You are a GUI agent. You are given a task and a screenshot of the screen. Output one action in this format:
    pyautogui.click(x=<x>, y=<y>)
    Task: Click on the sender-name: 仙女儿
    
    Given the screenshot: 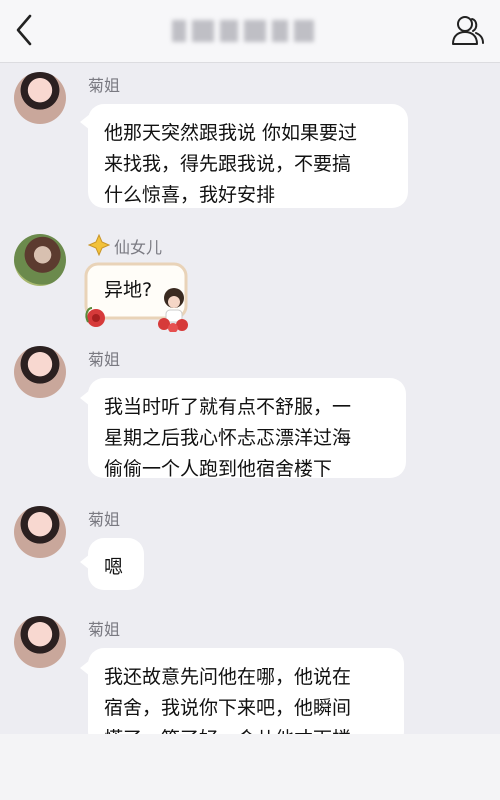 What is the action you would take?
    pyautogui.click(x=138, y=247)
    